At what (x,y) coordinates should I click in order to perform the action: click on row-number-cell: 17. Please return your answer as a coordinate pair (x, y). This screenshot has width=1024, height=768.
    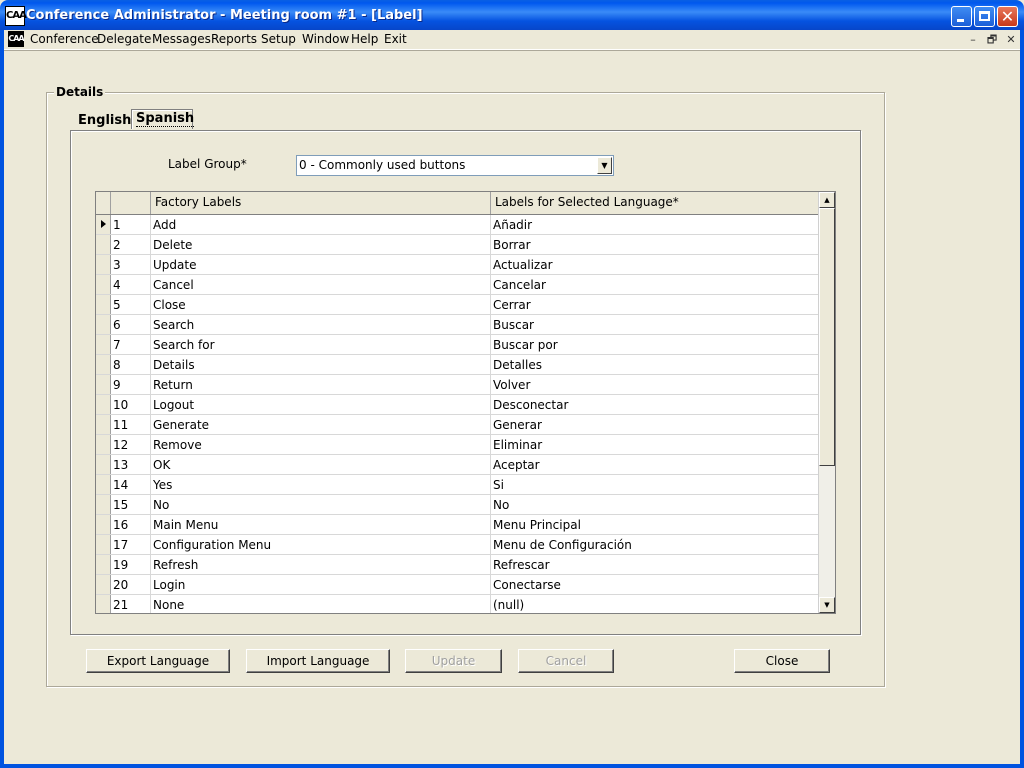
    Looking at the image, I should click on (131, 544).